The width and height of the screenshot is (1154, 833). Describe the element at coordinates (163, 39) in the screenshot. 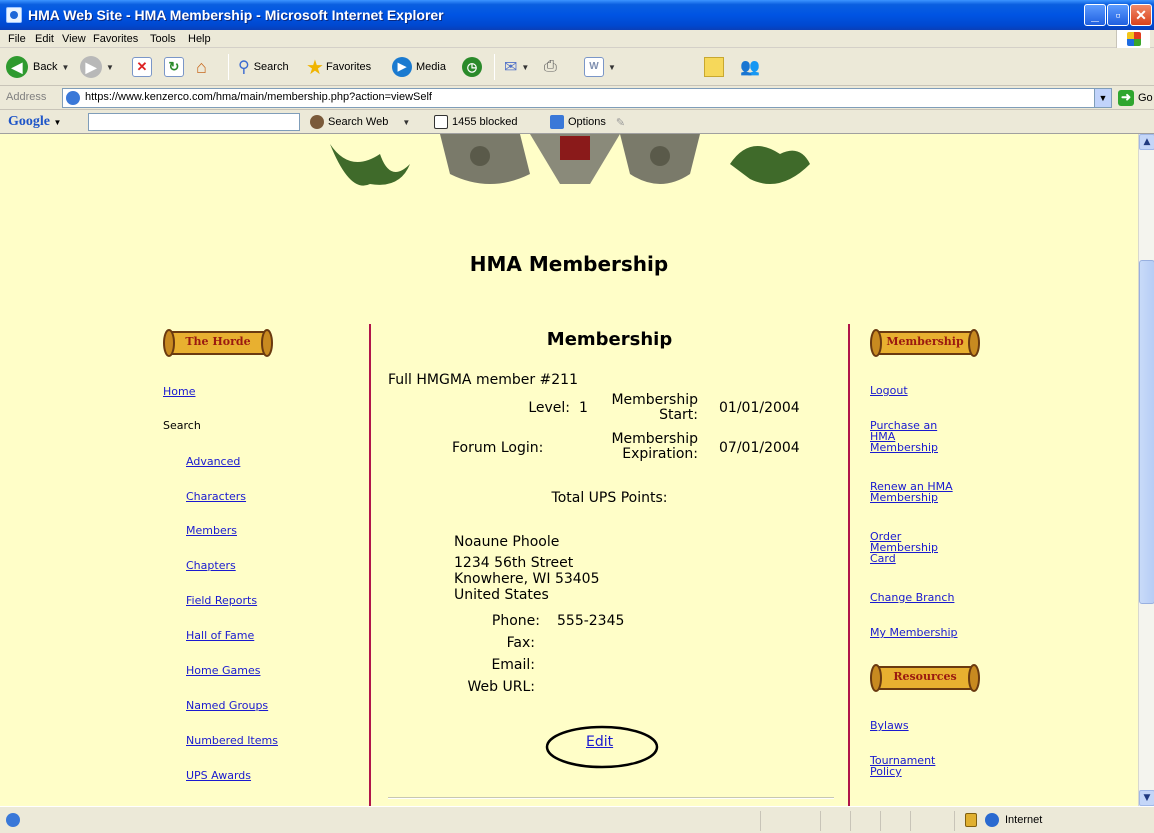

I see `menu-tools: Tools` at that location.